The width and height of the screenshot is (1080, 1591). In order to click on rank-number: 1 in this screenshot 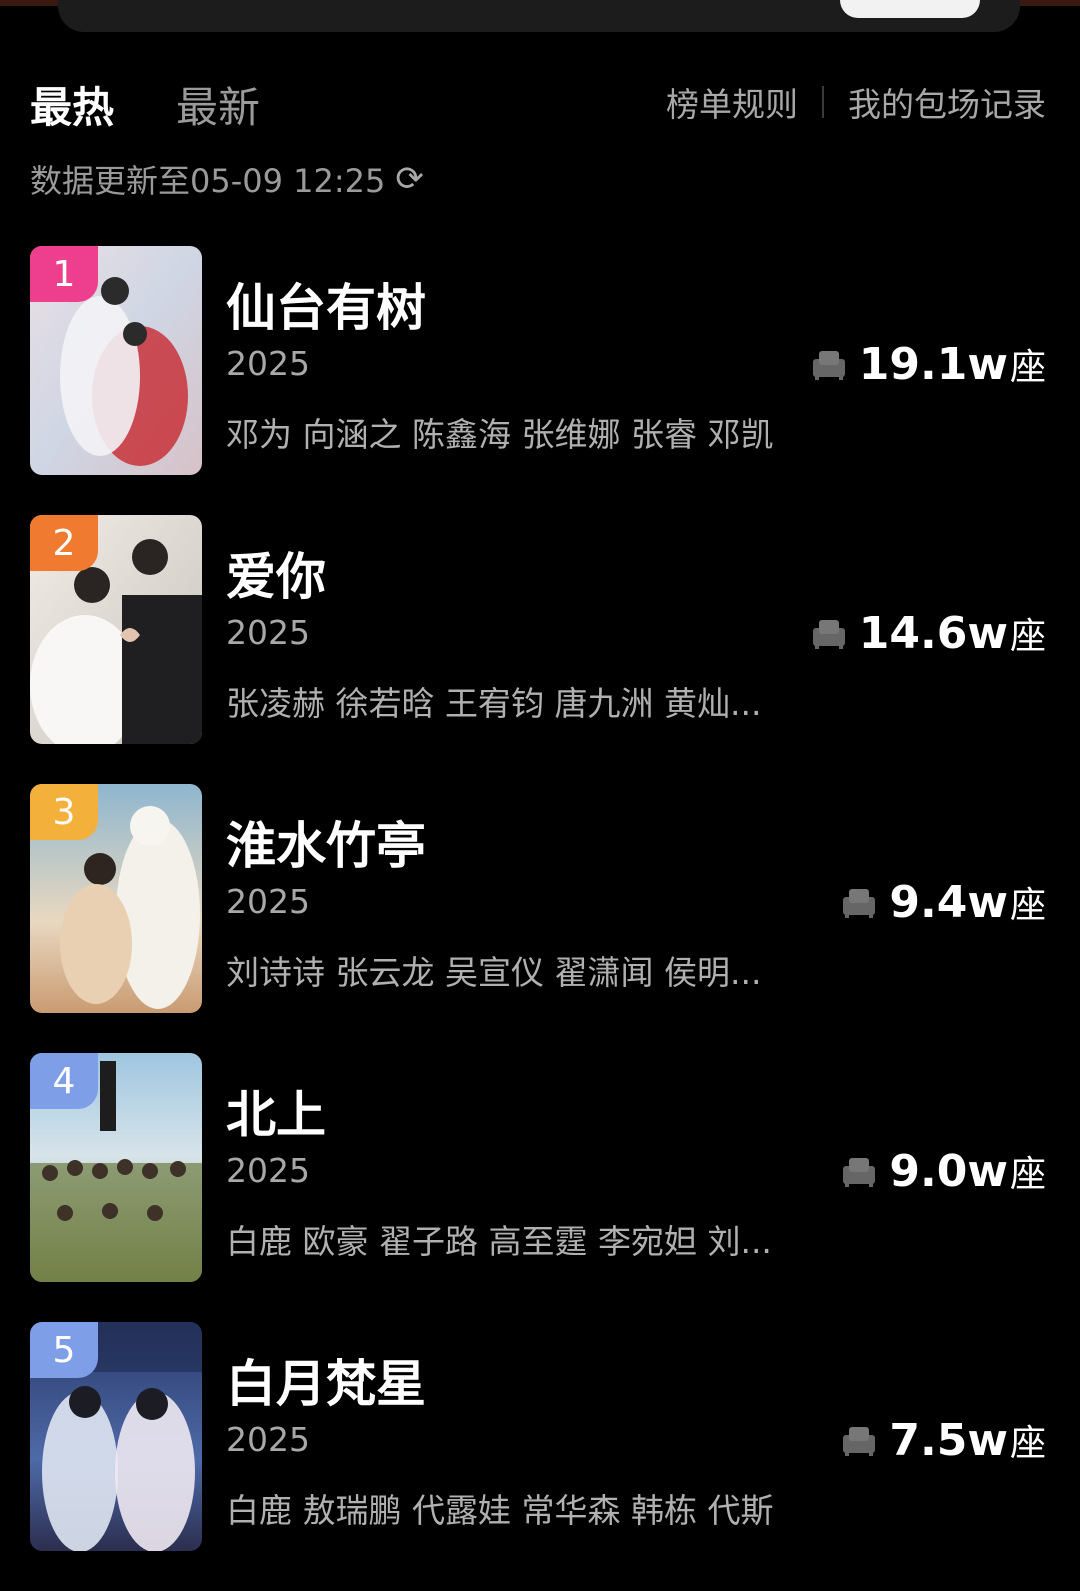, I will do `click(64, 274)`.